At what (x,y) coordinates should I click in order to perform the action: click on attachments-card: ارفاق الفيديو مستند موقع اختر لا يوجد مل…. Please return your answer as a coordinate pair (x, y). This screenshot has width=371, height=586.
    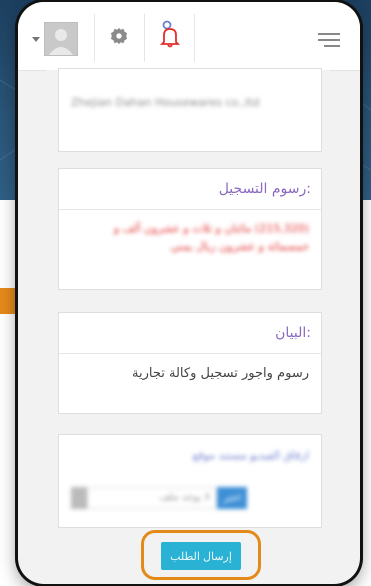
    Looking at the image, I should click on (190, 481).